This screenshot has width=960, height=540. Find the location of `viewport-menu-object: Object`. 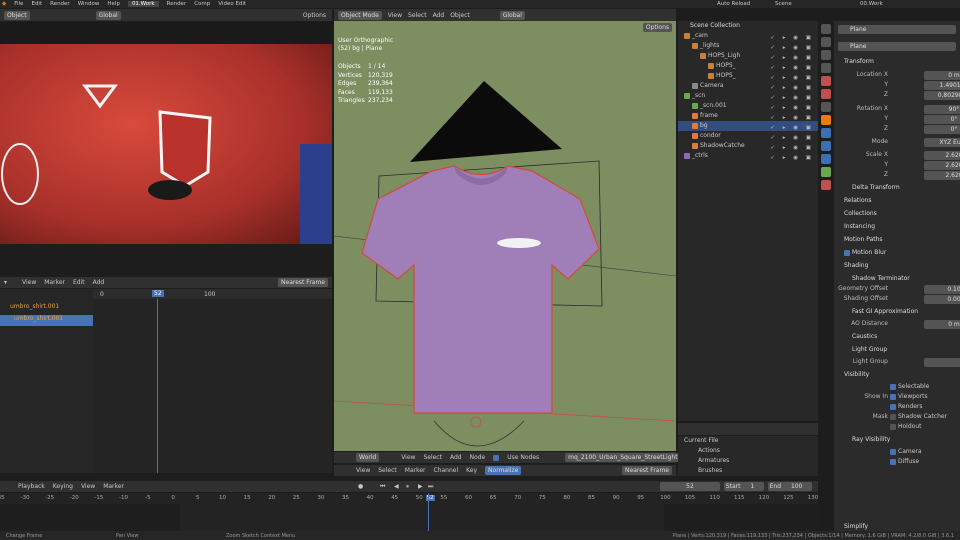

viewport-menu-object: Object is located at coordinates (460, 15).